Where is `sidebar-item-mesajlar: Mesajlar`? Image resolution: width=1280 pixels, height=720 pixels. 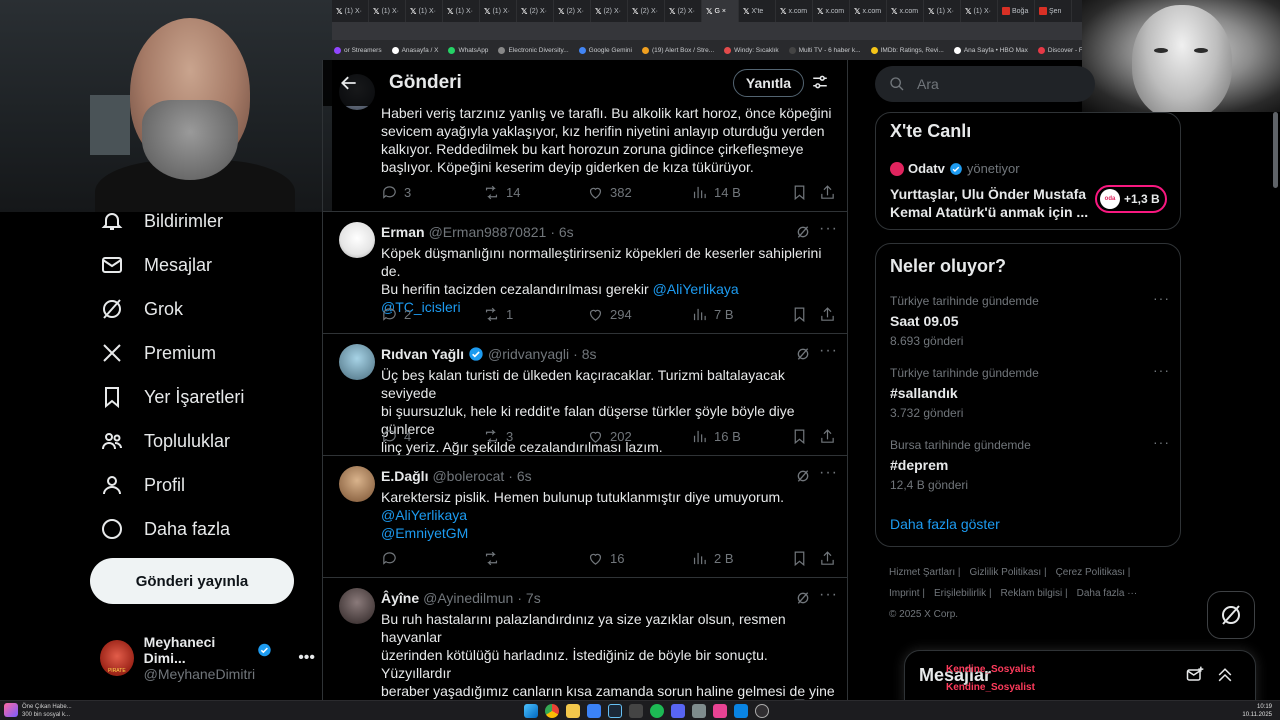
sidebar-item-mesajlar: Mesajlar is located at coordinates (156, 265).